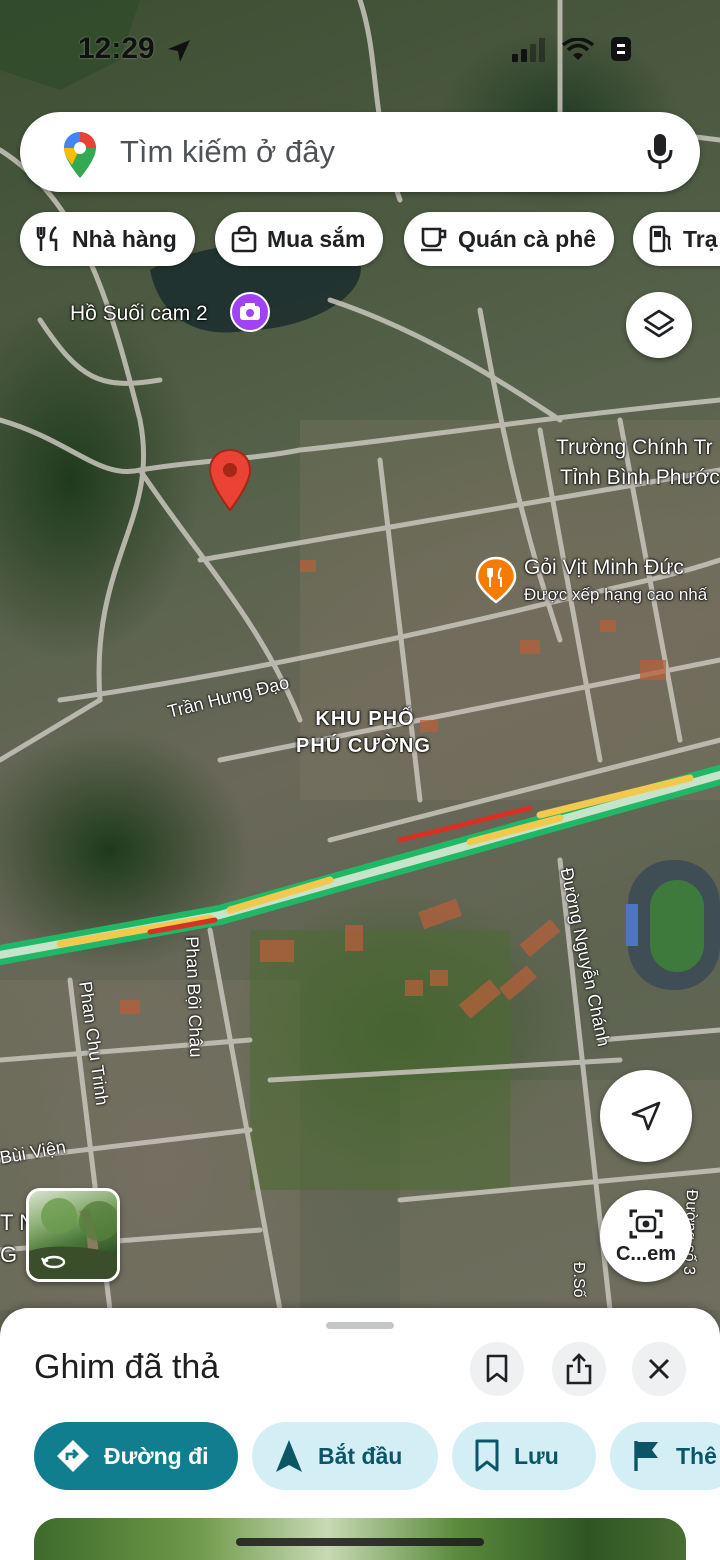 The height and width of the screenshot is (1560, 720). What do you see at coordinates (527, 238) in the screenshot?
I see `chip-label: Quán cà phê` at bounding box center [527, 238].